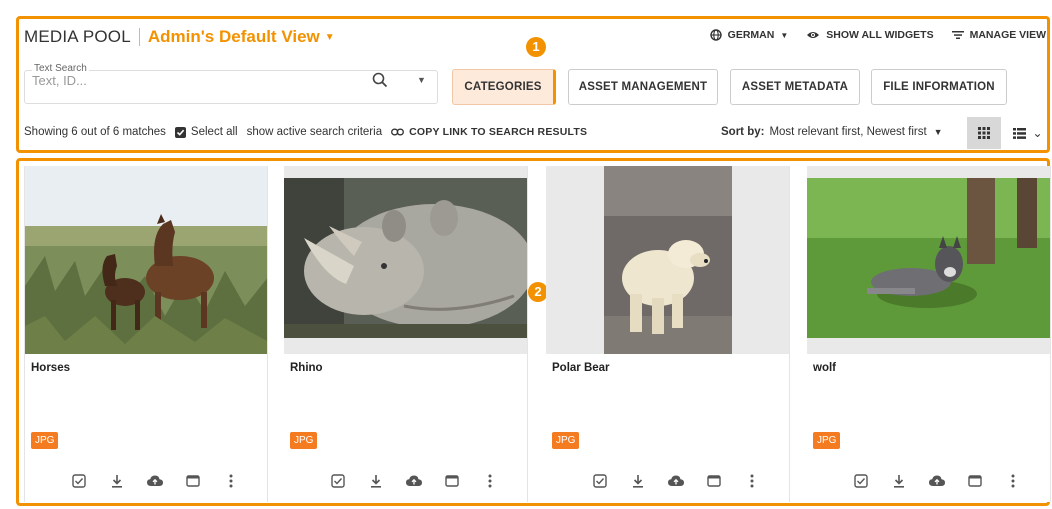 This screenshot has width=1052, height=509. What do you see at coordinates (380, 80) in the screenshot?
I see `search-icon` at bounding box center [380, 80].